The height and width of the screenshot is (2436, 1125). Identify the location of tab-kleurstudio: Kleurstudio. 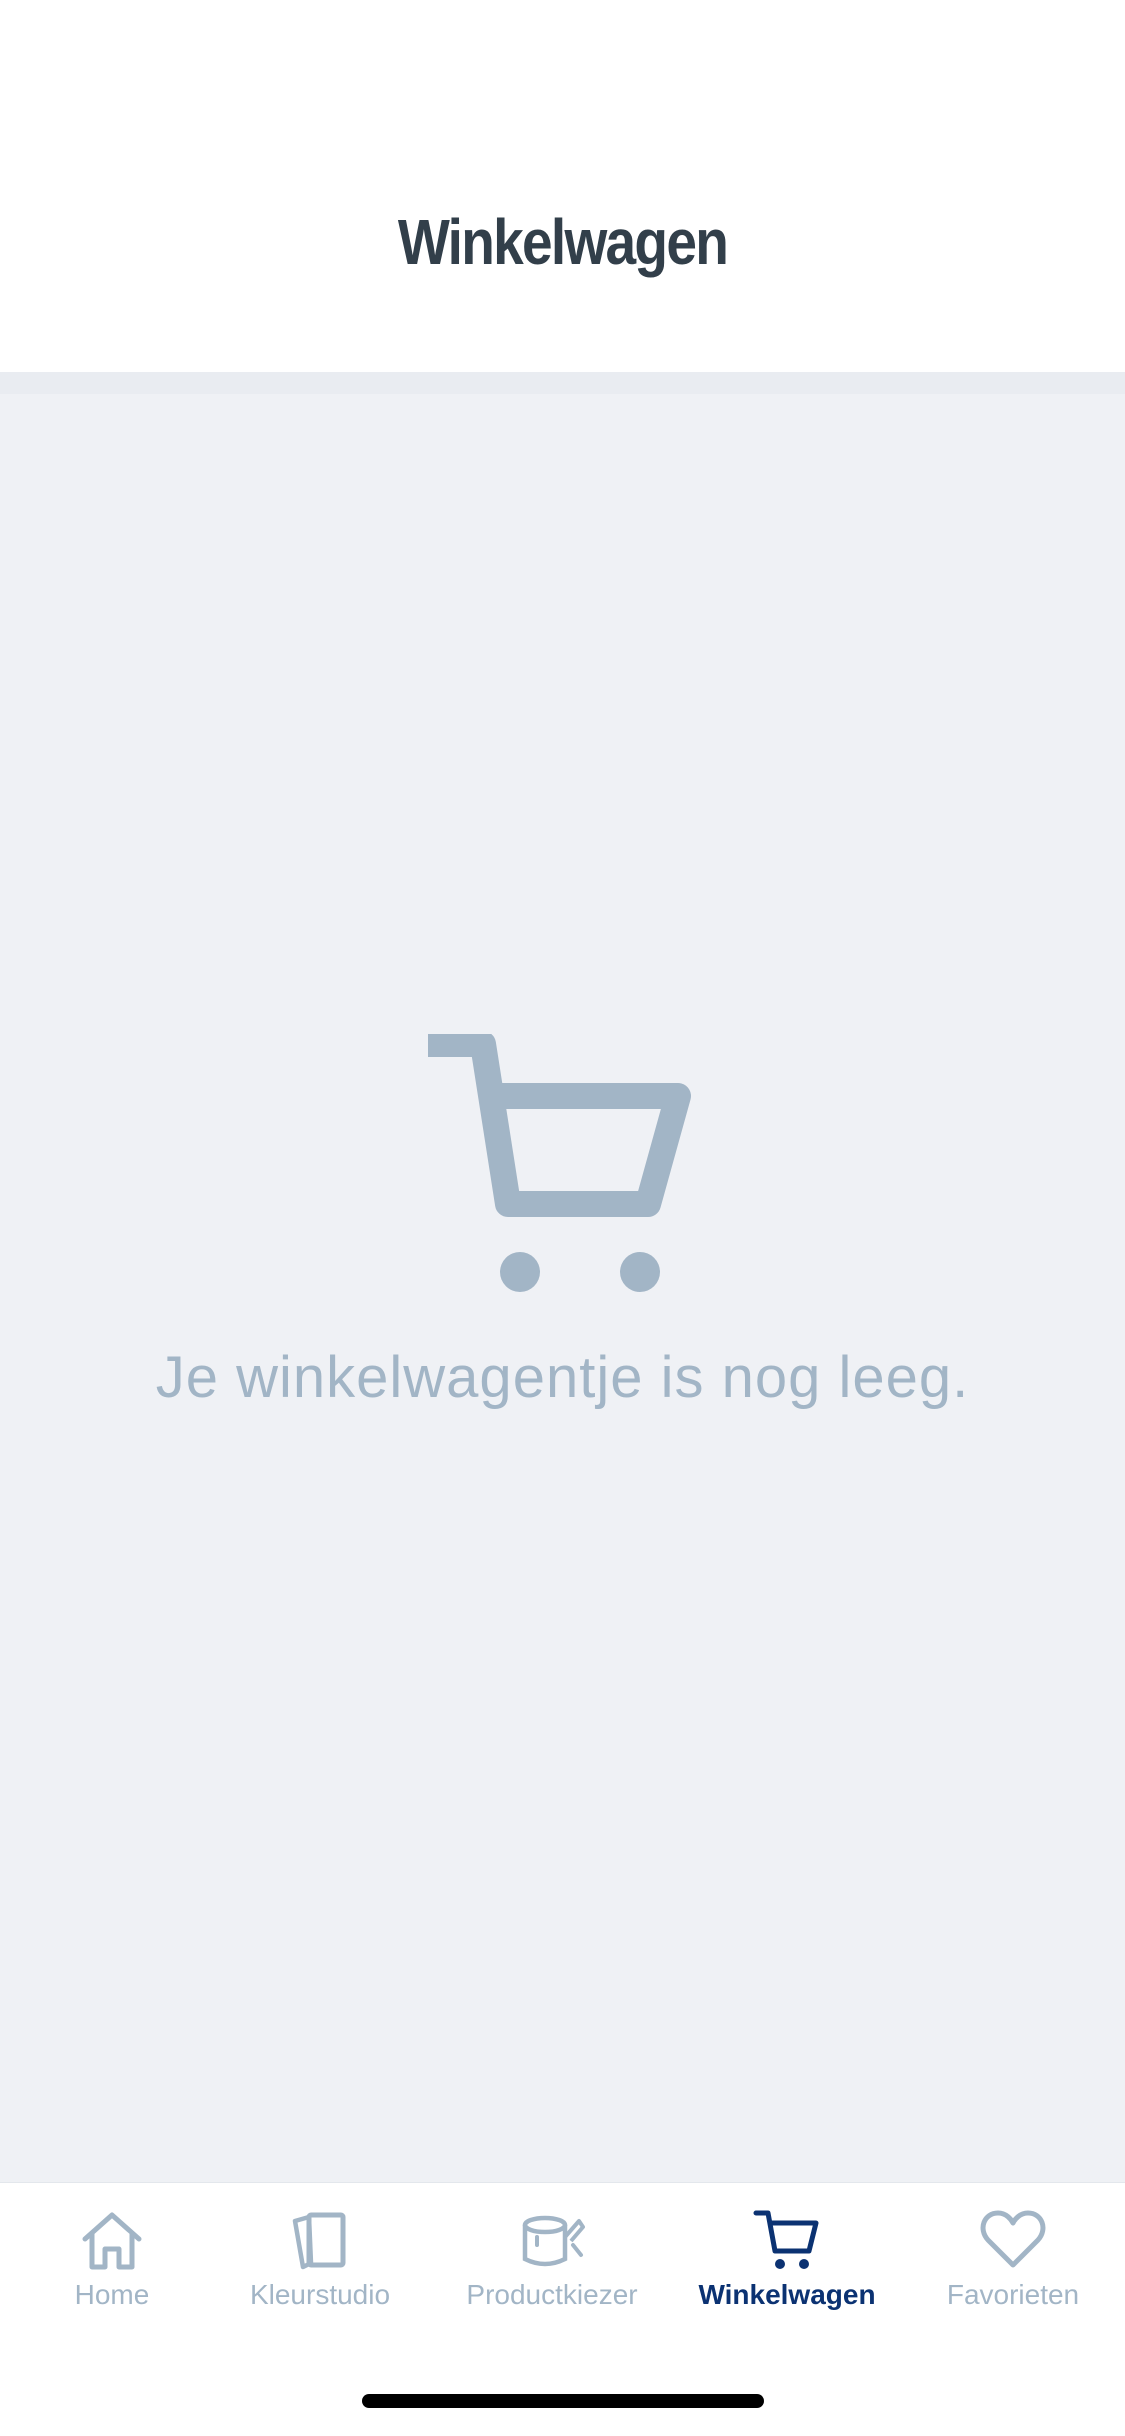
(320, 2267).